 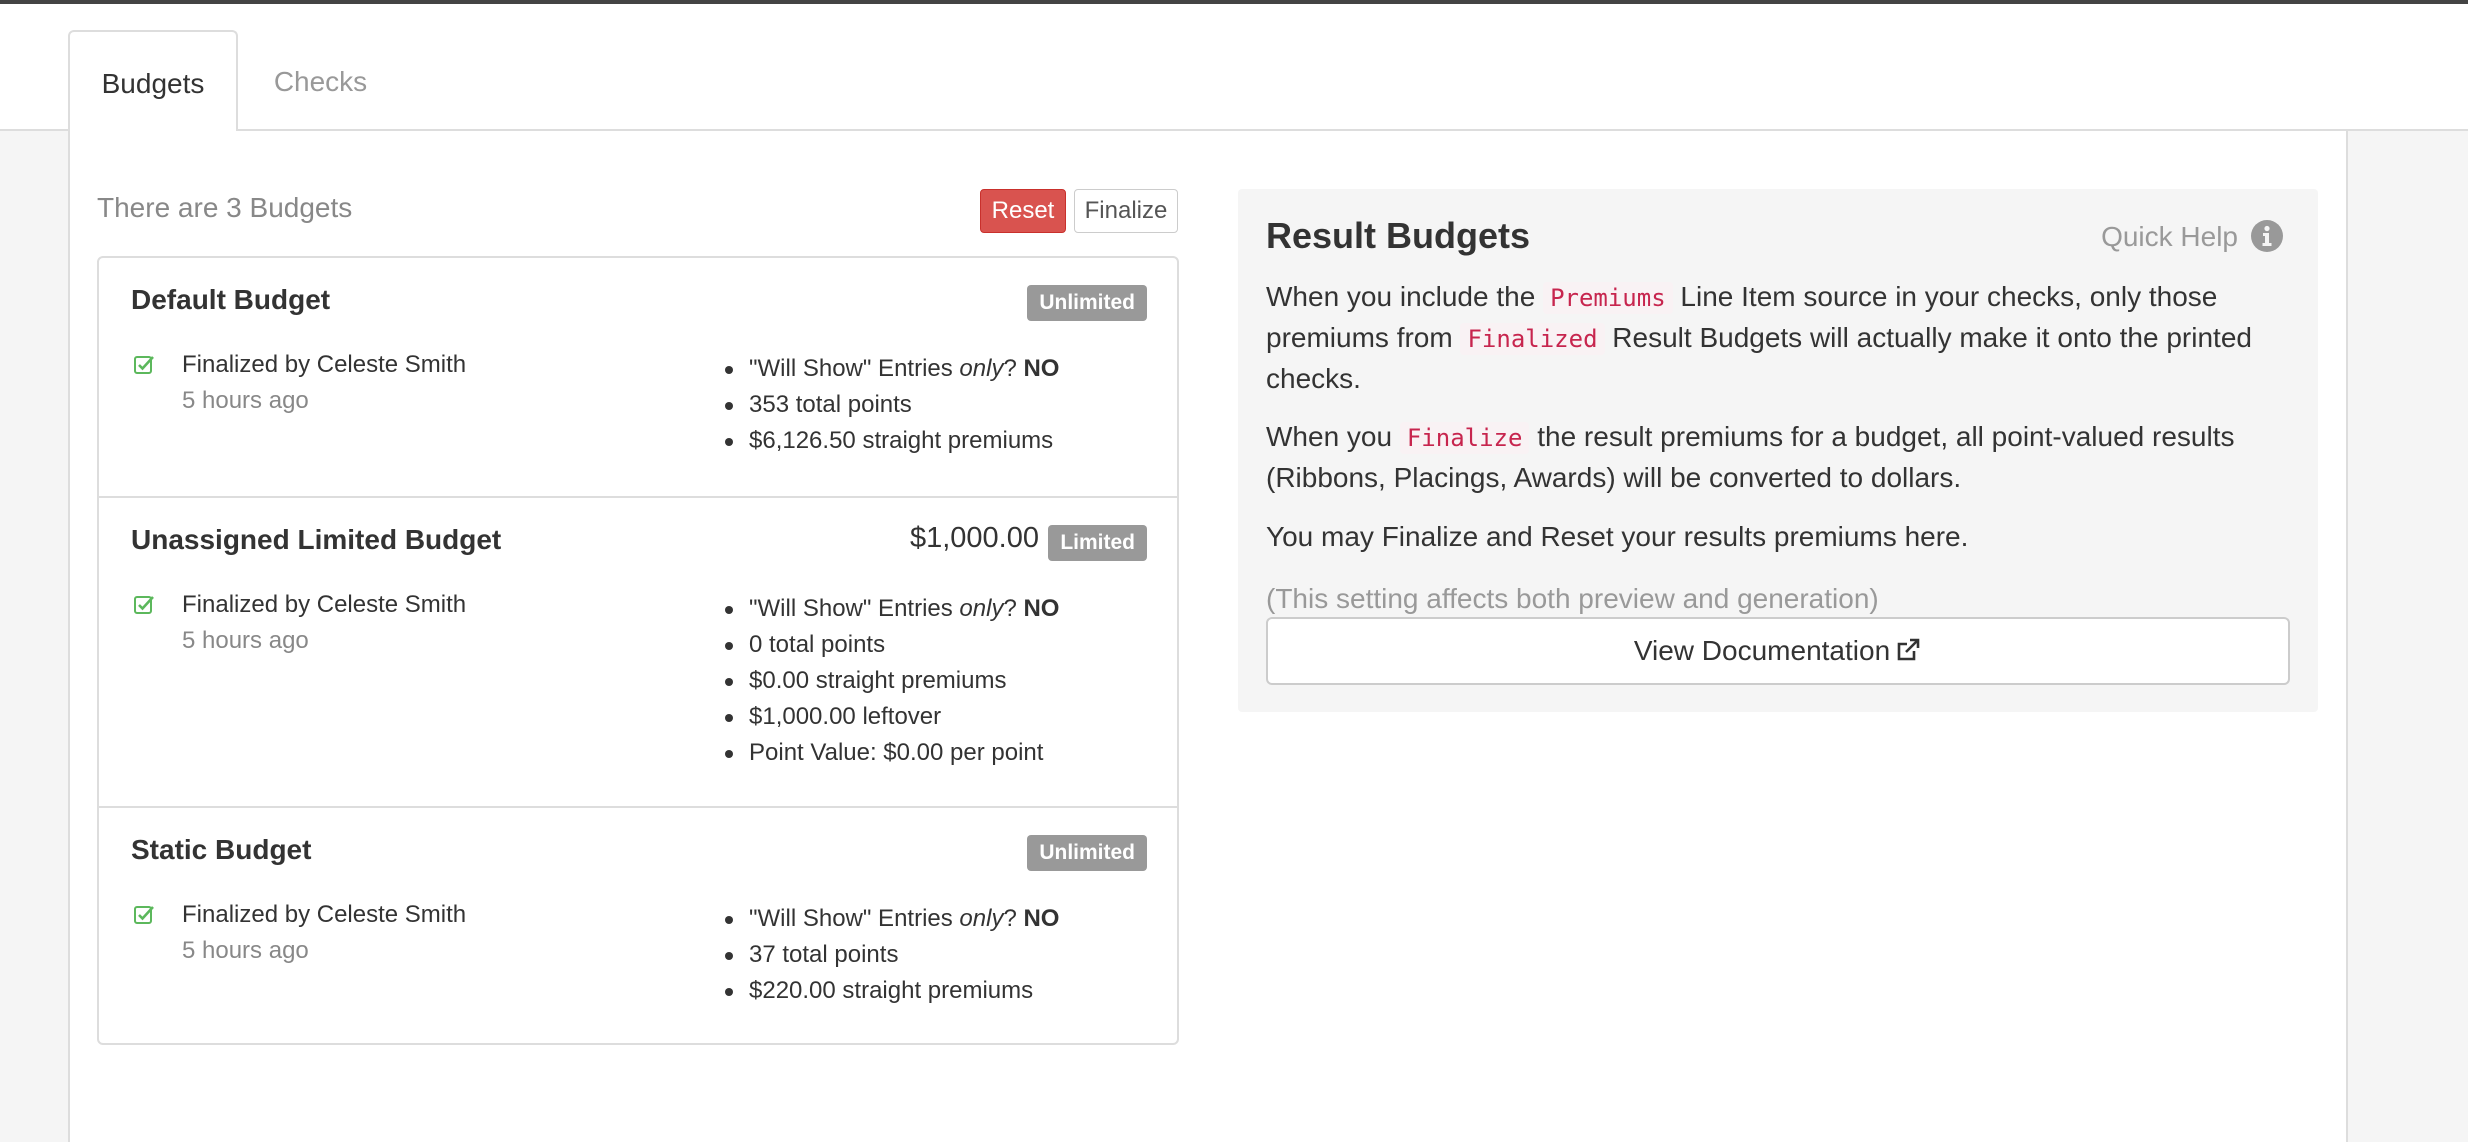 I want to click on quick-help-link: Quick Help, so click(x=2169, y=237).